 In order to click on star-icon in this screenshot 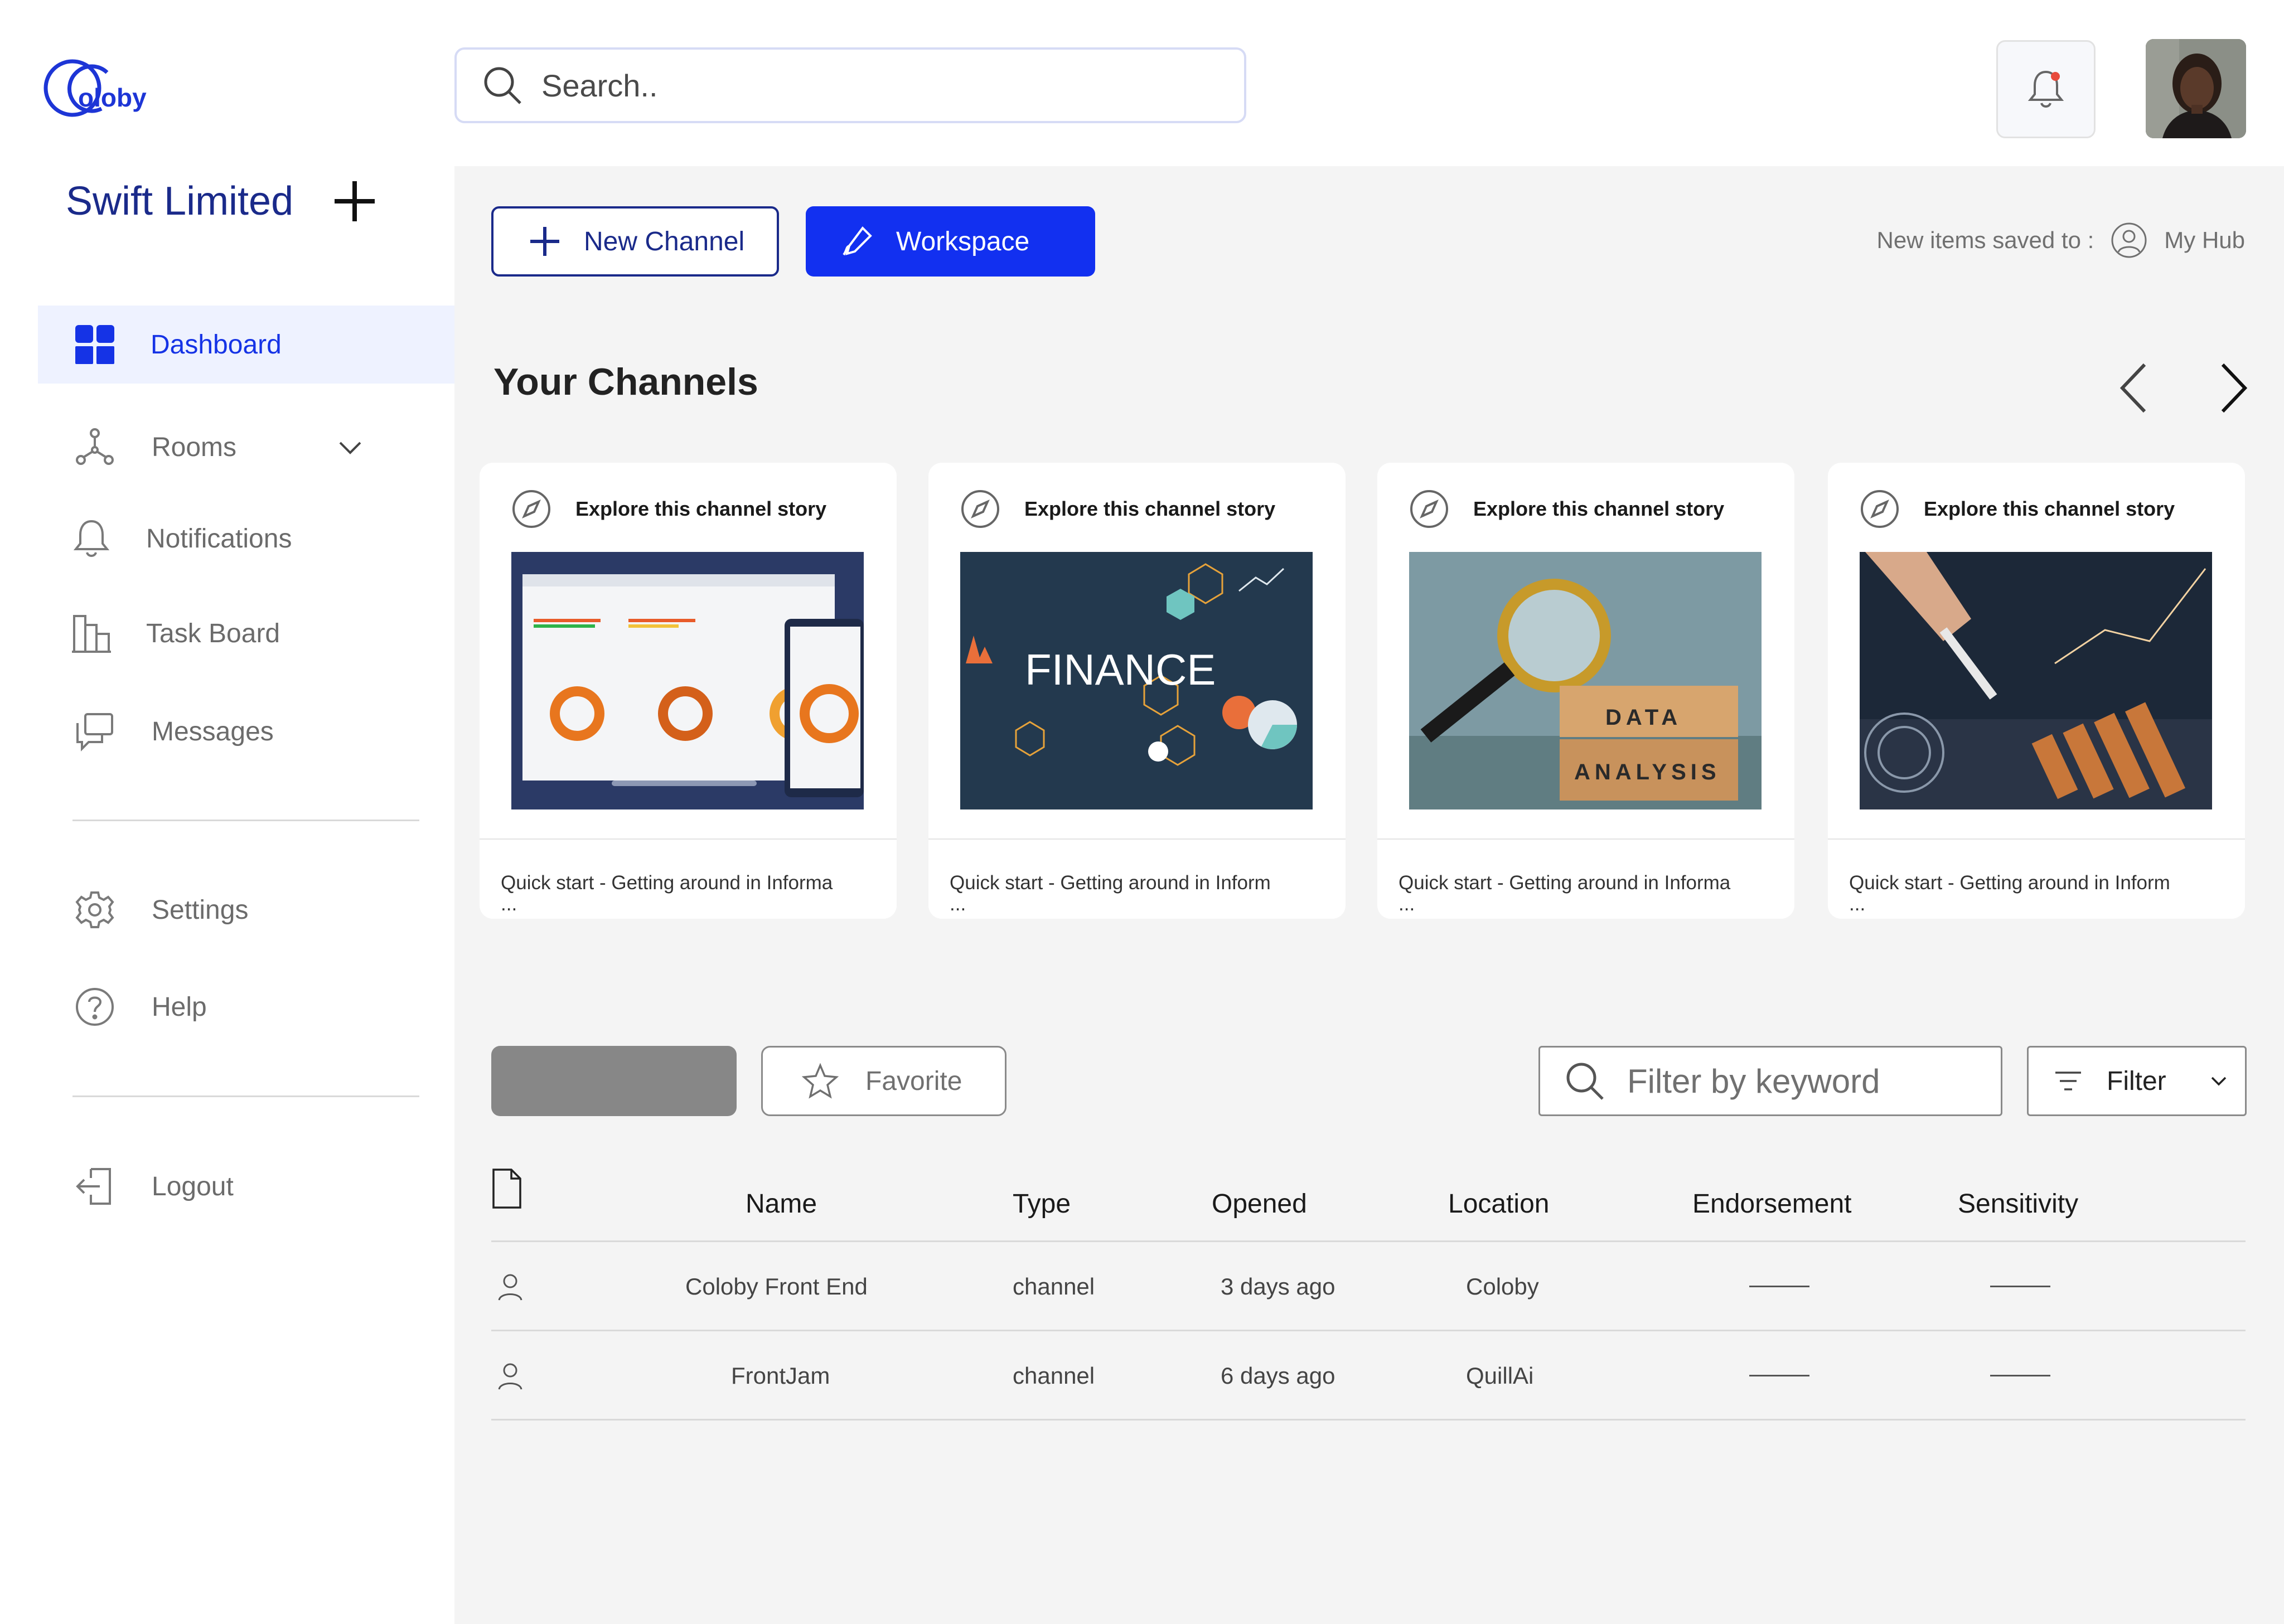, I will do `click(820, 1081)`.